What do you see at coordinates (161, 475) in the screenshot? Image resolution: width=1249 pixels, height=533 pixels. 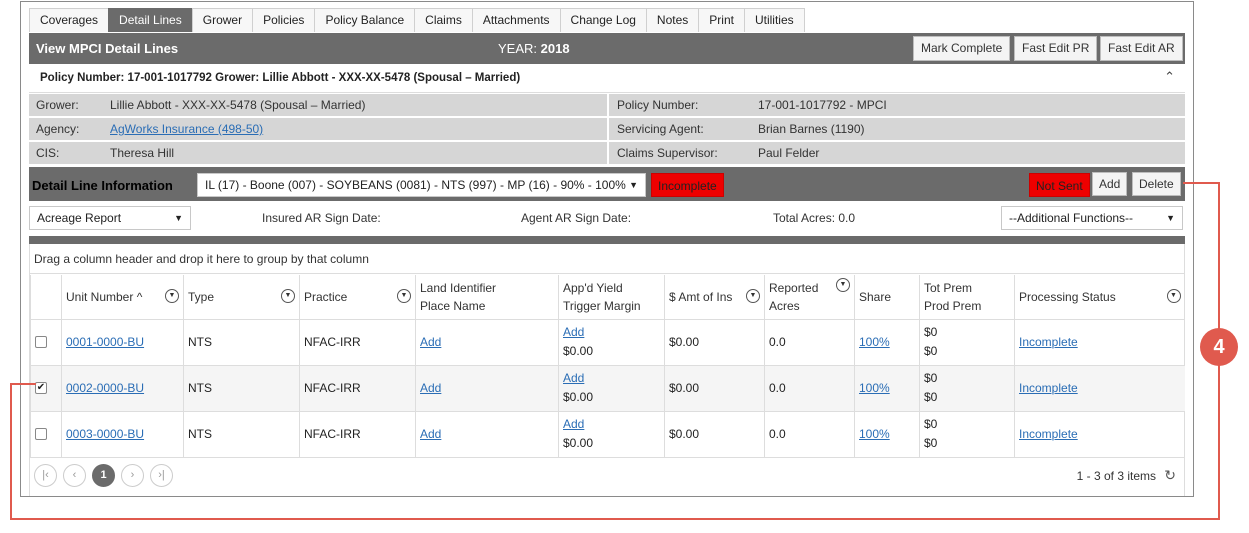 I see `last-page-icon: ›|` at bounding box center [161, 475].